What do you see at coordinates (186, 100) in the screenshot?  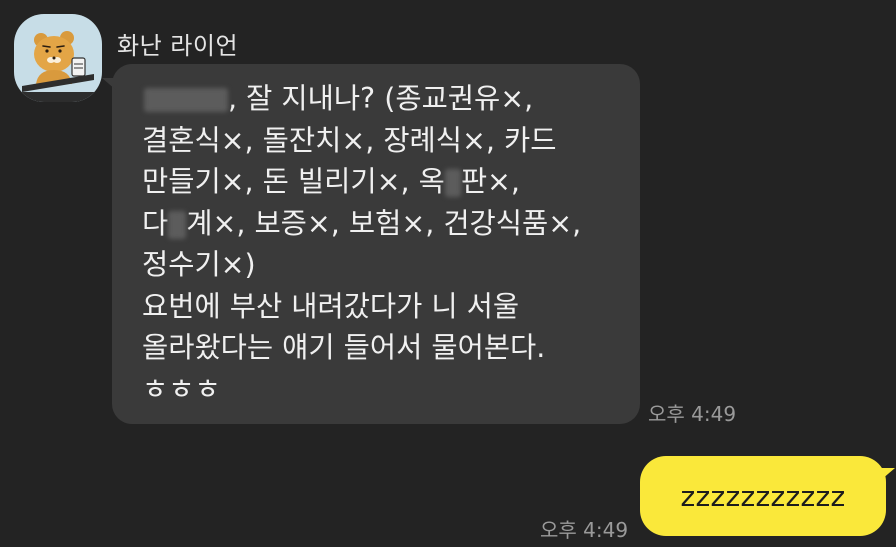 I see `redacted-name` at bounding box center [186, 100].